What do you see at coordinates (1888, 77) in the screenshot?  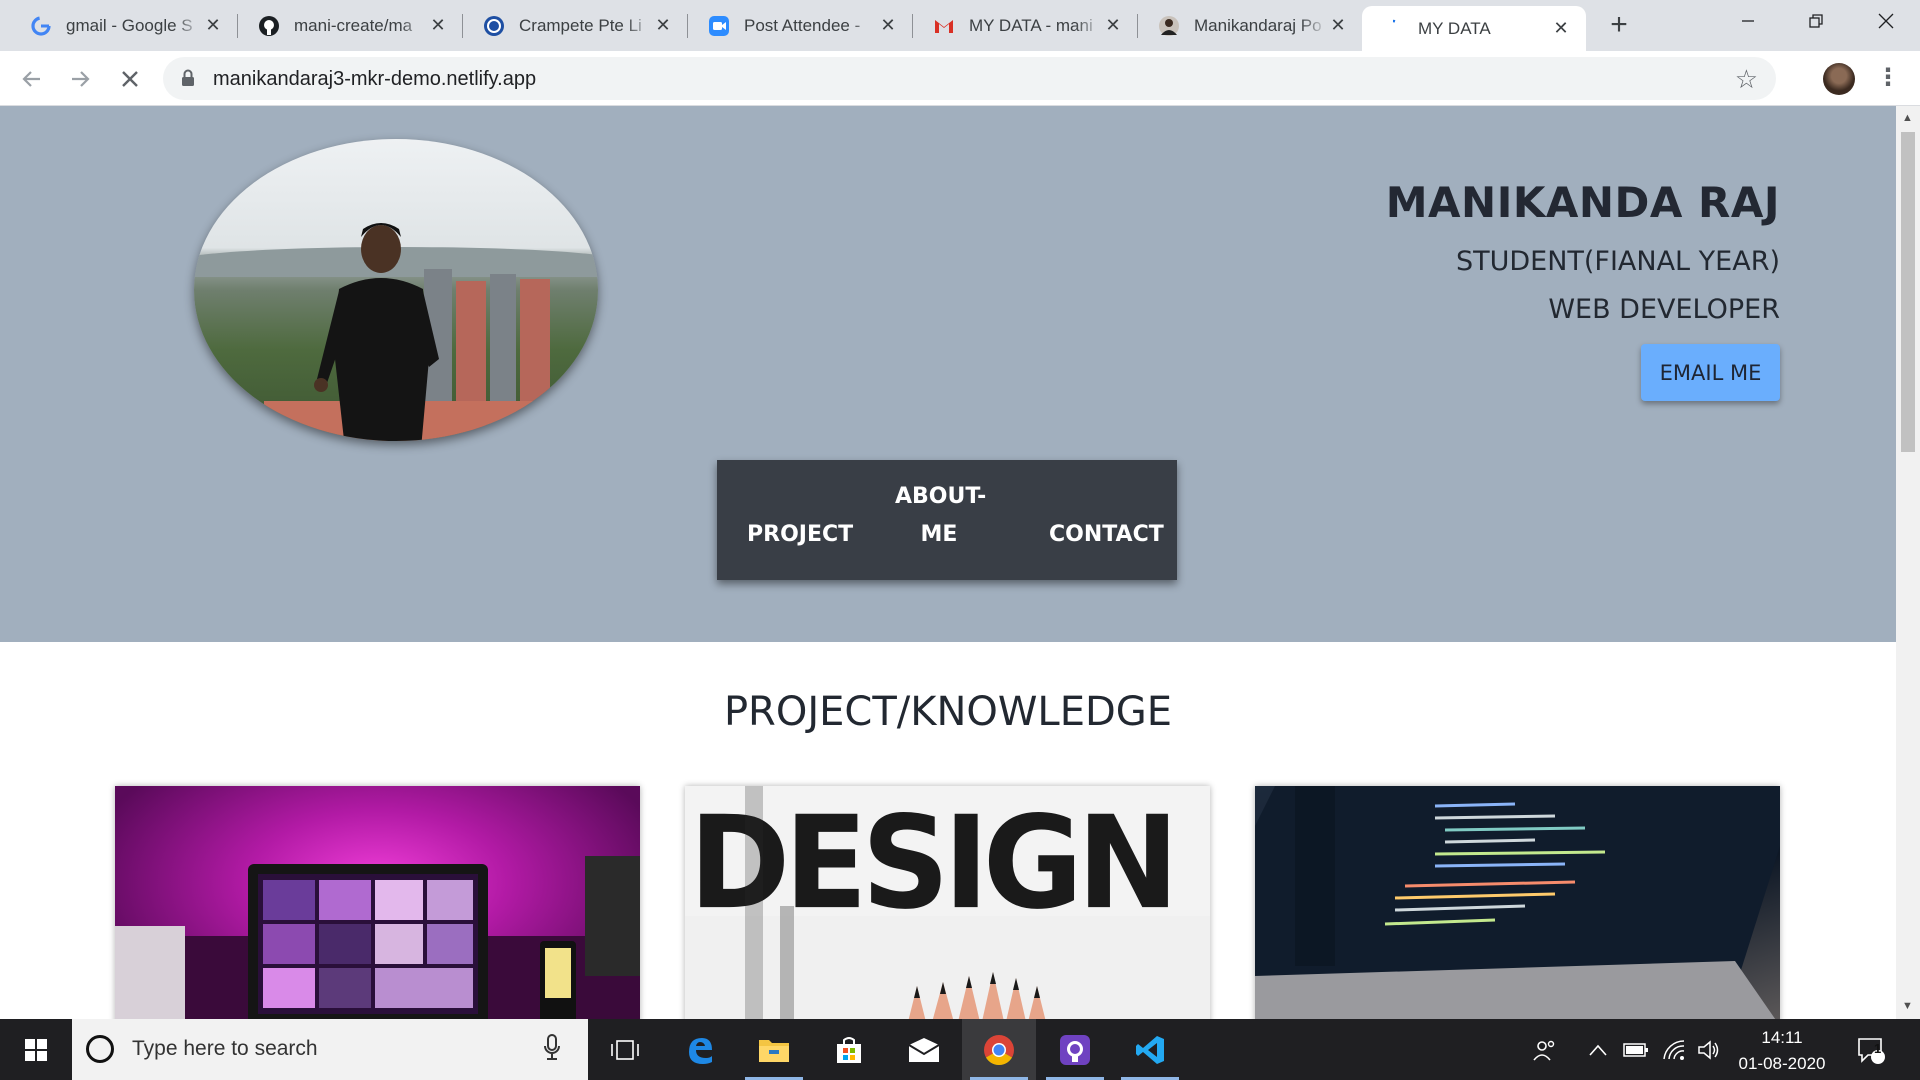 I see `menu-kebab-icon: ⋮` at bounding box center [1888, 77].